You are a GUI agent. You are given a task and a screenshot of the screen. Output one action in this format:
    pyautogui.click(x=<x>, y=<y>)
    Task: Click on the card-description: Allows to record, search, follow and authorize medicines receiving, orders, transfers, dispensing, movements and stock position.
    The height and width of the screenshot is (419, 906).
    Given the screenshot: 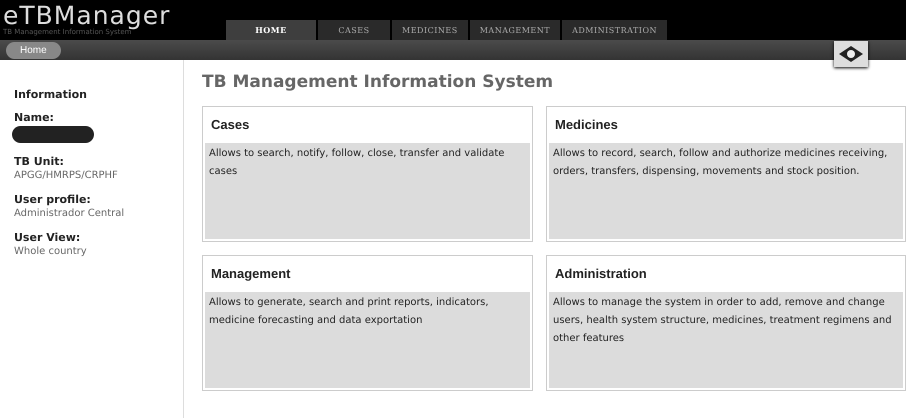 What is the action you would take?
    pyautogui.click(x=726, y=191)
    